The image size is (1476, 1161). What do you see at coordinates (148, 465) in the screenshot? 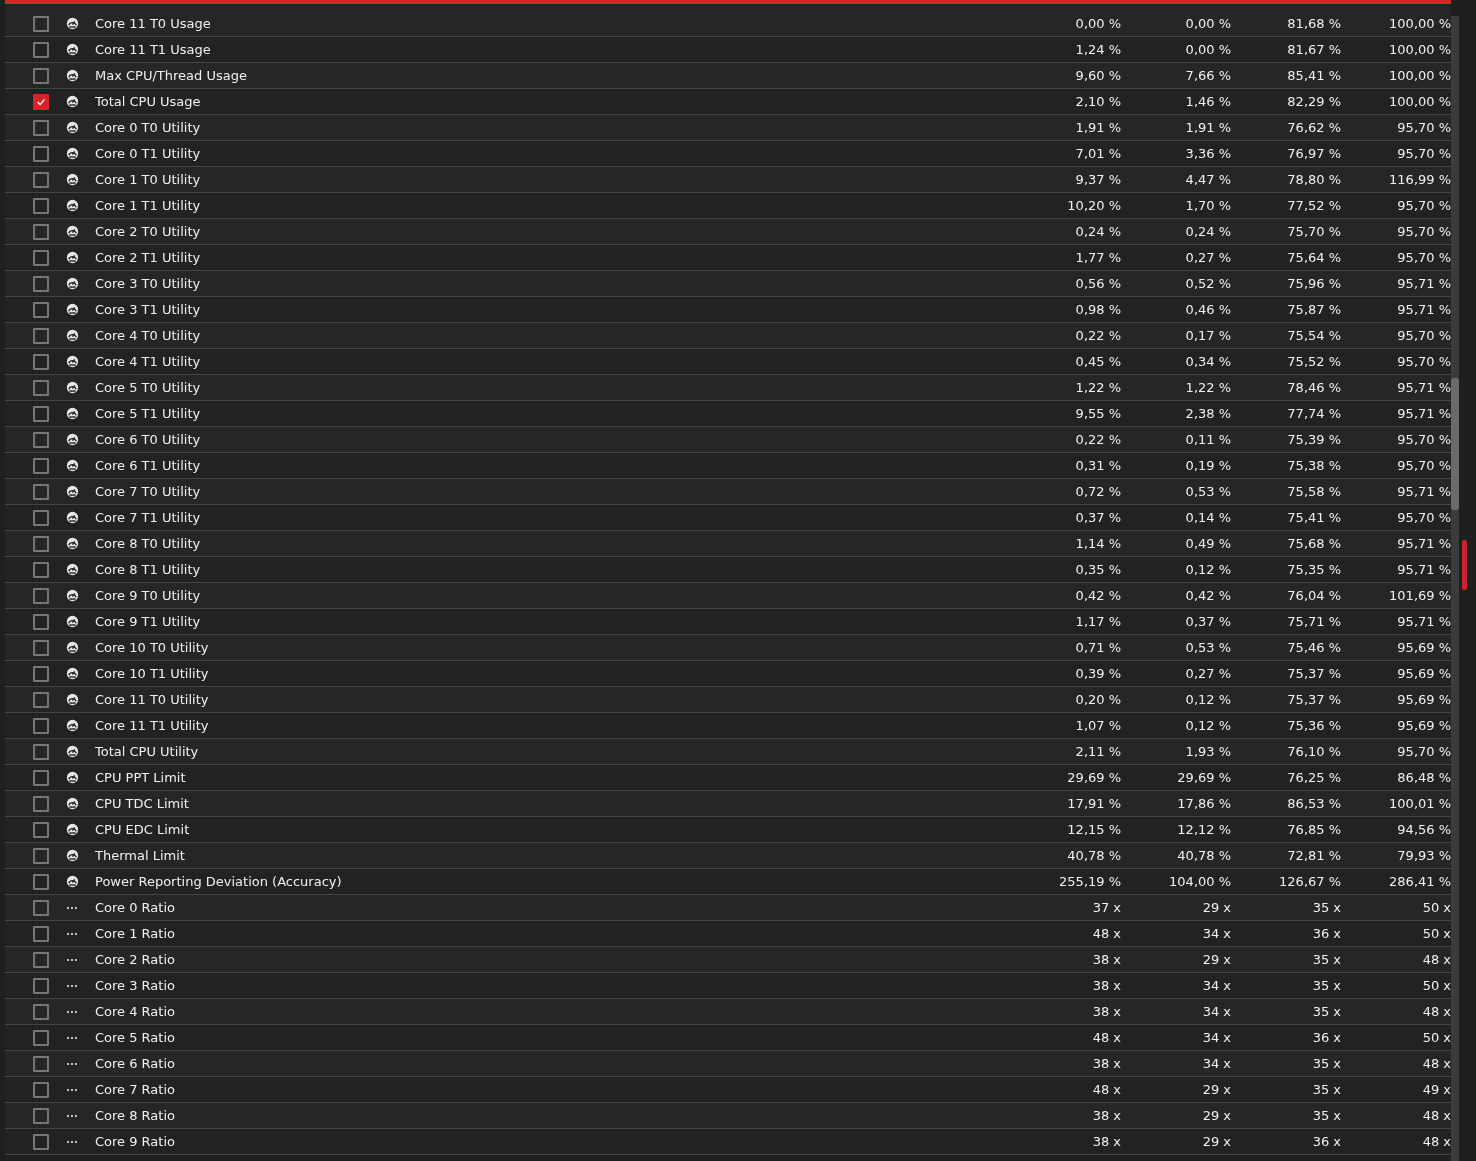
I see `sensor-name: Core 6 T1 Utility` at bounding box center [148, 465].